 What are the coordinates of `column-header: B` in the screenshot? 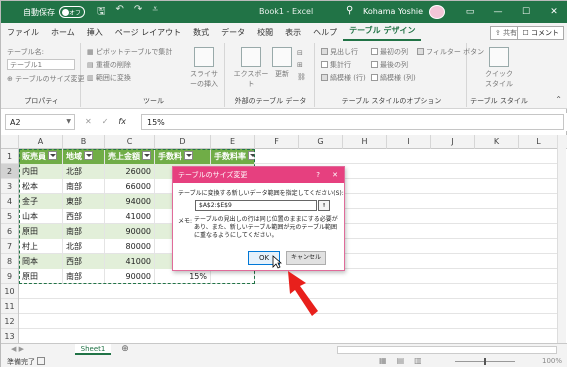 It's located at (84, 142).